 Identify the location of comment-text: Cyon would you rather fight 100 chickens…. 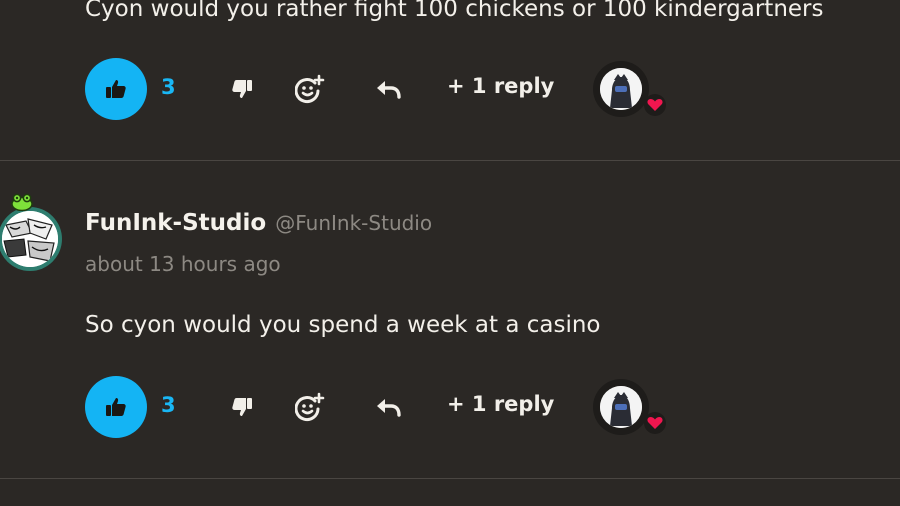
(454, 11).